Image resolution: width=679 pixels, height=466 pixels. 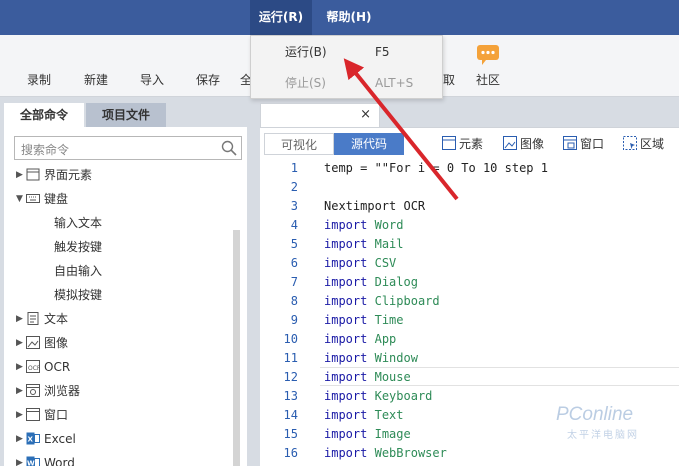 I want to click on menu-help: 帮助(H), so click(x=349, y=17).